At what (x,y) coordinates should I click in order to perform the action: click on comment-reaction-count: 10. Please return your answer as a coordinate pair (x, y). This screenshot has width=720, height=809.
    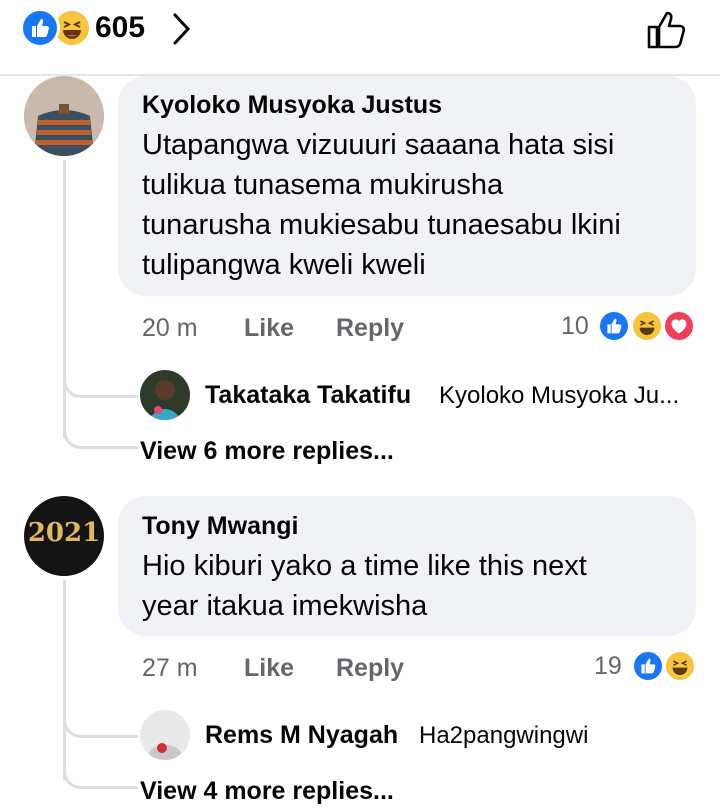
    Looking at the image, I should click on (575, 326).